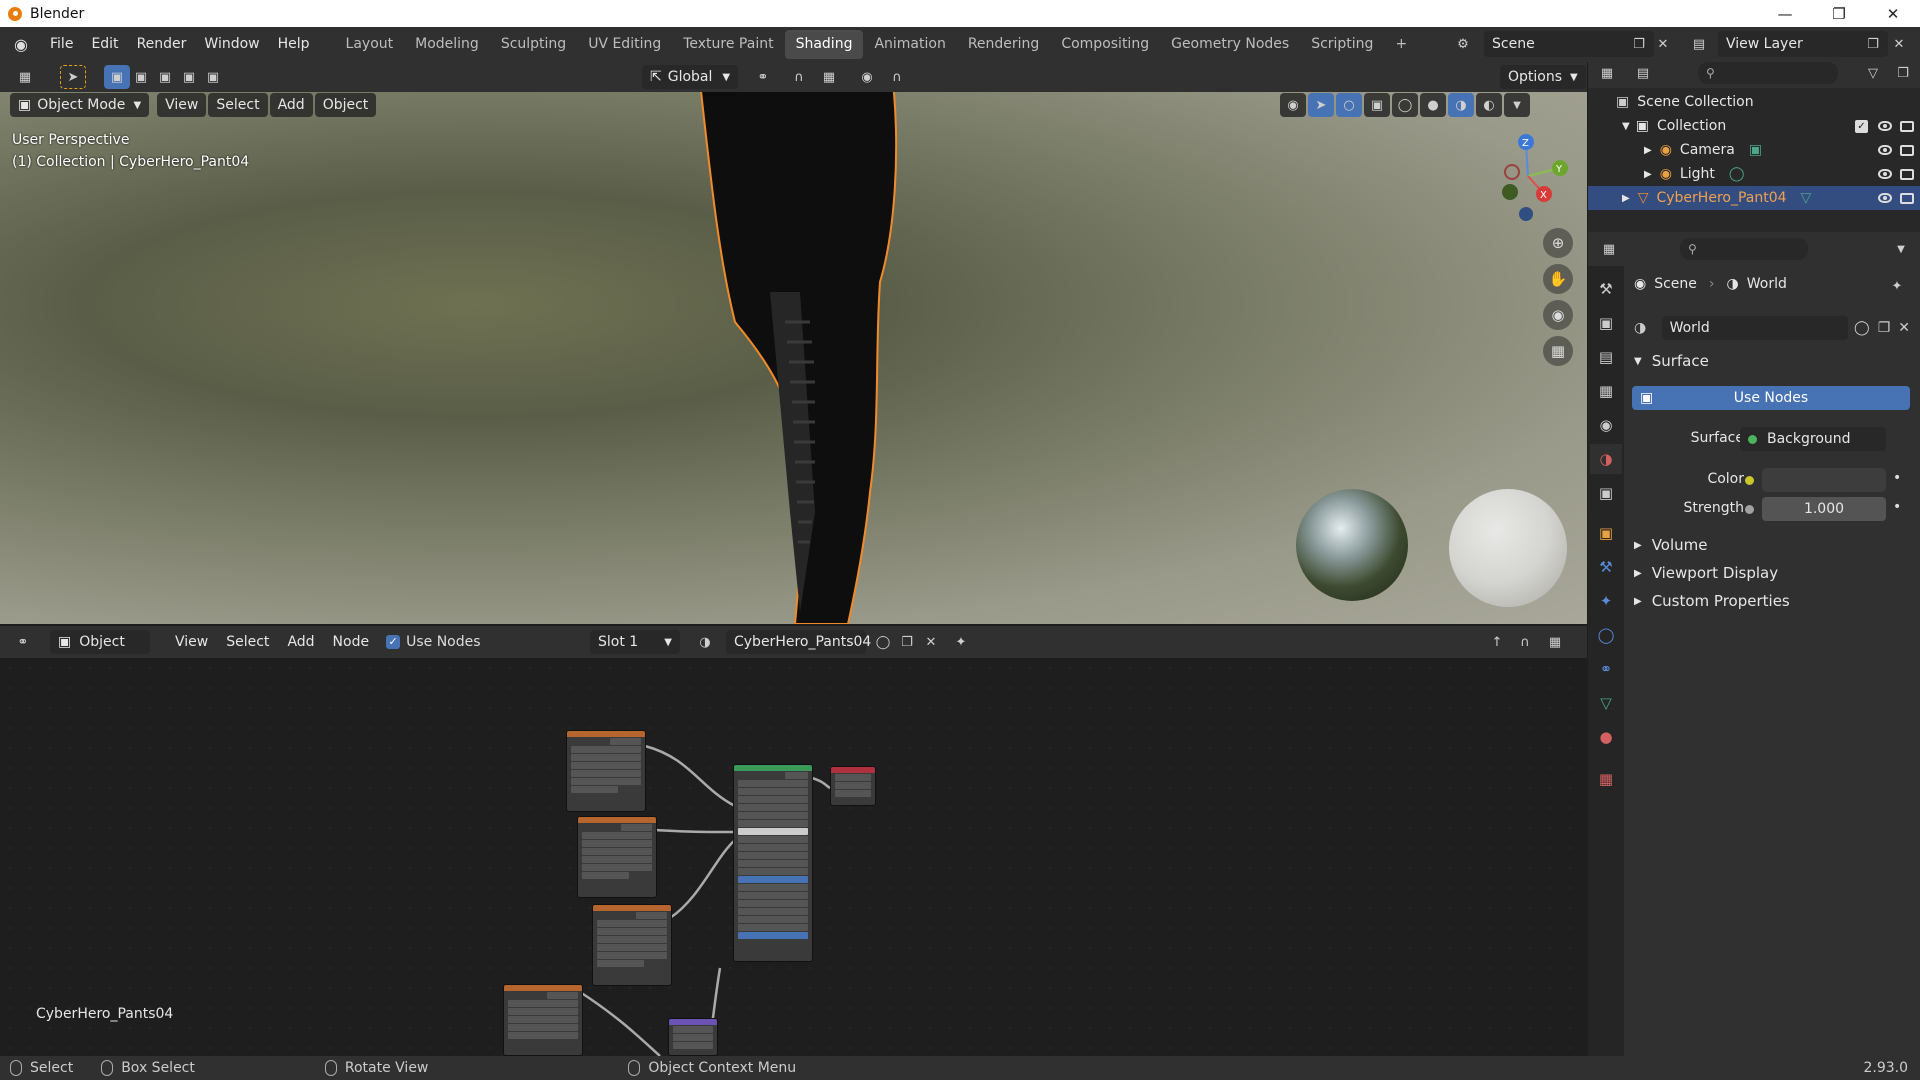  Describe the element at coordinates (907, 642) in the screenshot. I see `new-material-icon: ❐` at that location.